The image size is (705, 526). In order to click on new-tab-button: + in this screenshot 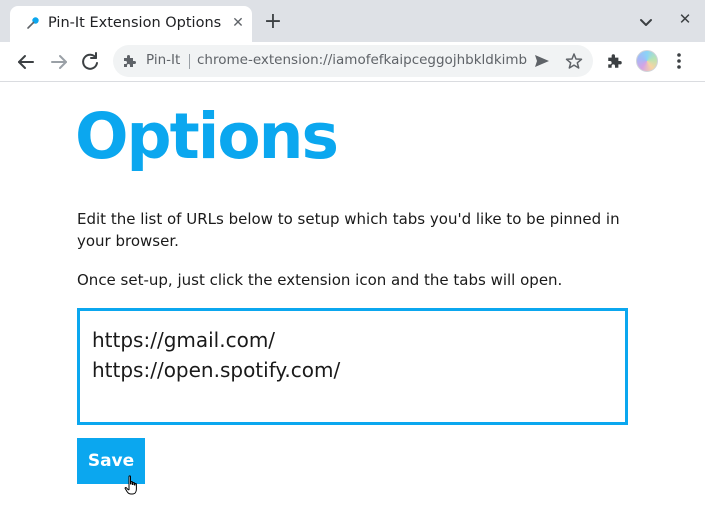, I will do `click(273, 22)`.